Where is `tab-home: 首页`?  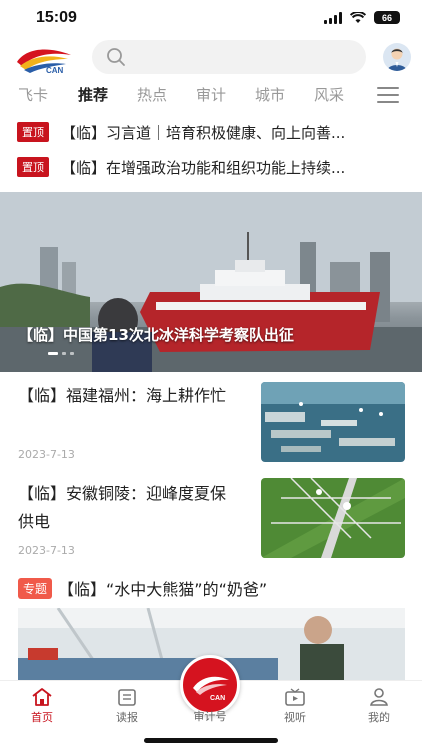
tab-home: 首页 is located at coordinates (42, 706).